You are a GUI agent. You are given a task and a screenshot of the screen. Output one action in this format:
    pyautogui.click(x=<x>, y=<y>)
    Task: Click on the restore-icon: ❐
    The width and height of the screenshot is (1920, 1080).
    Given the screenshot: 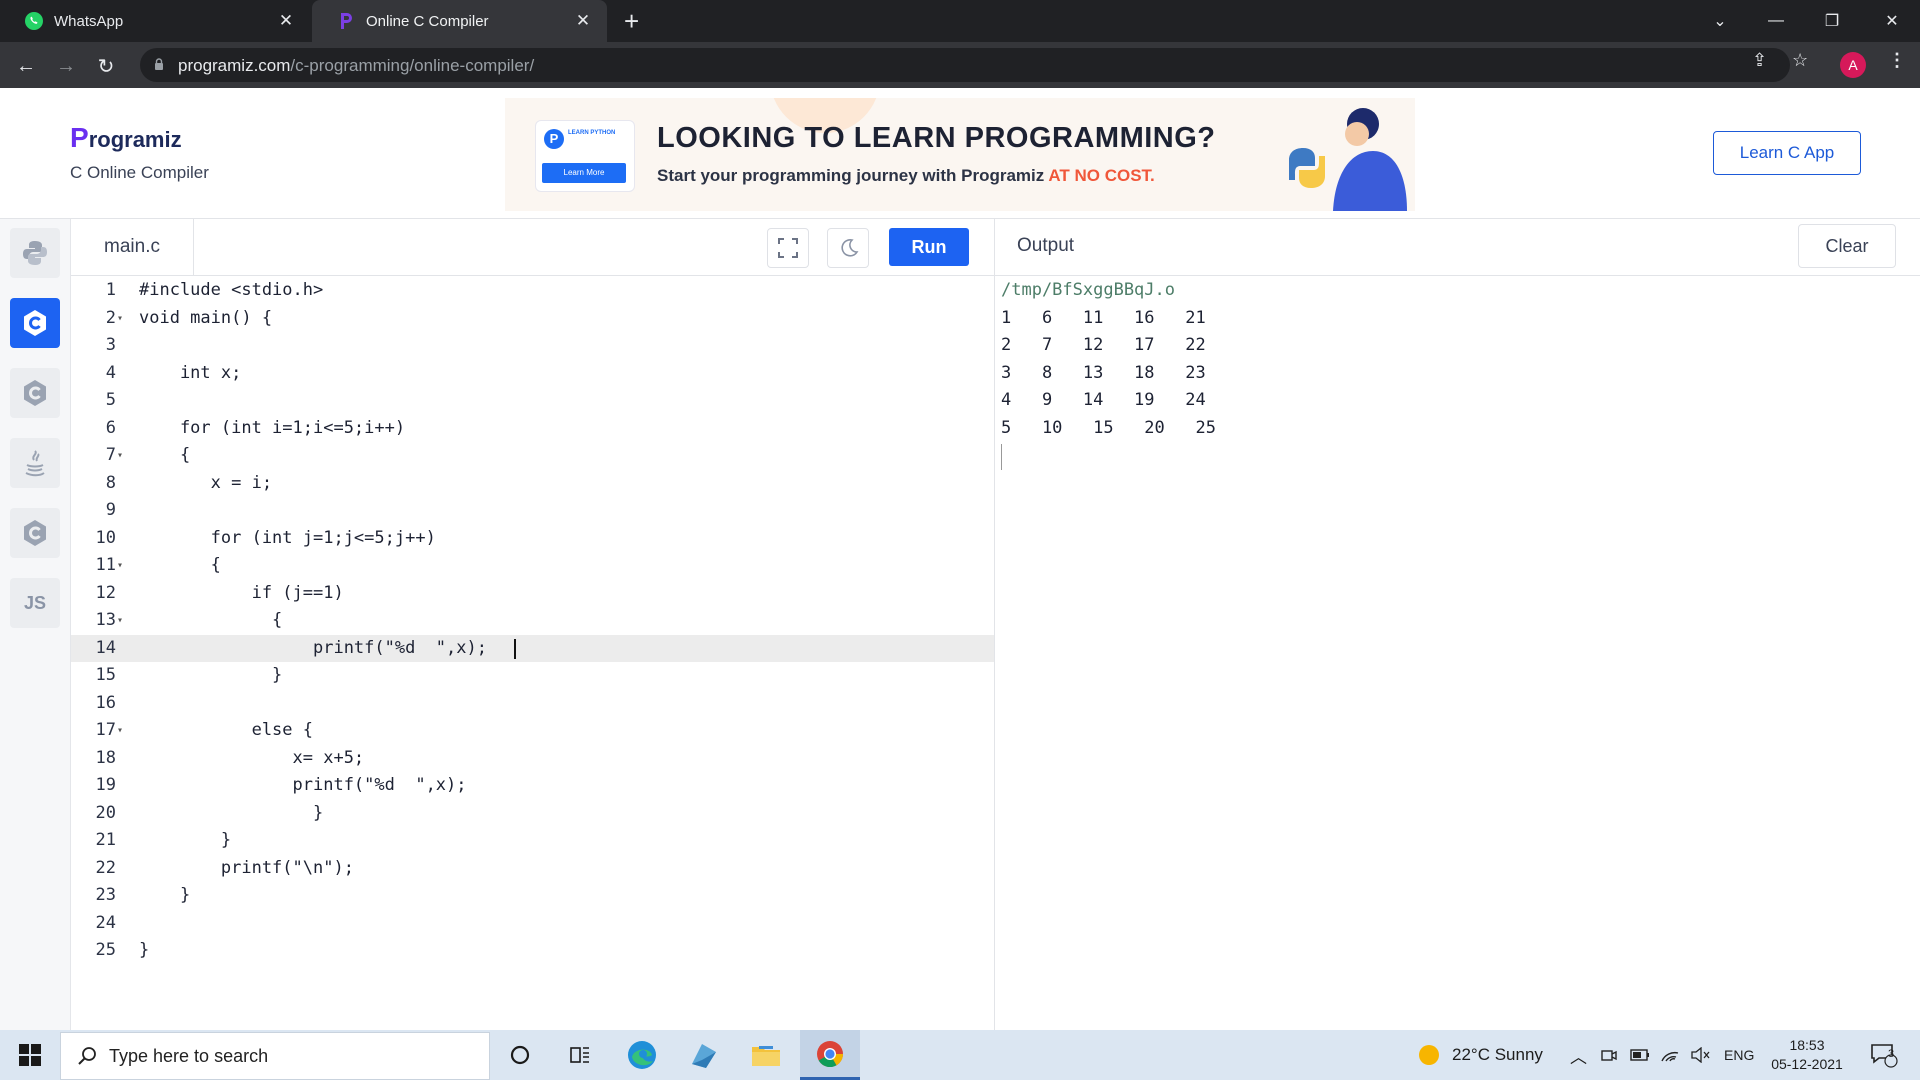 What is the action you would take?
    pyautogui.click(x=1832, y=21)
    